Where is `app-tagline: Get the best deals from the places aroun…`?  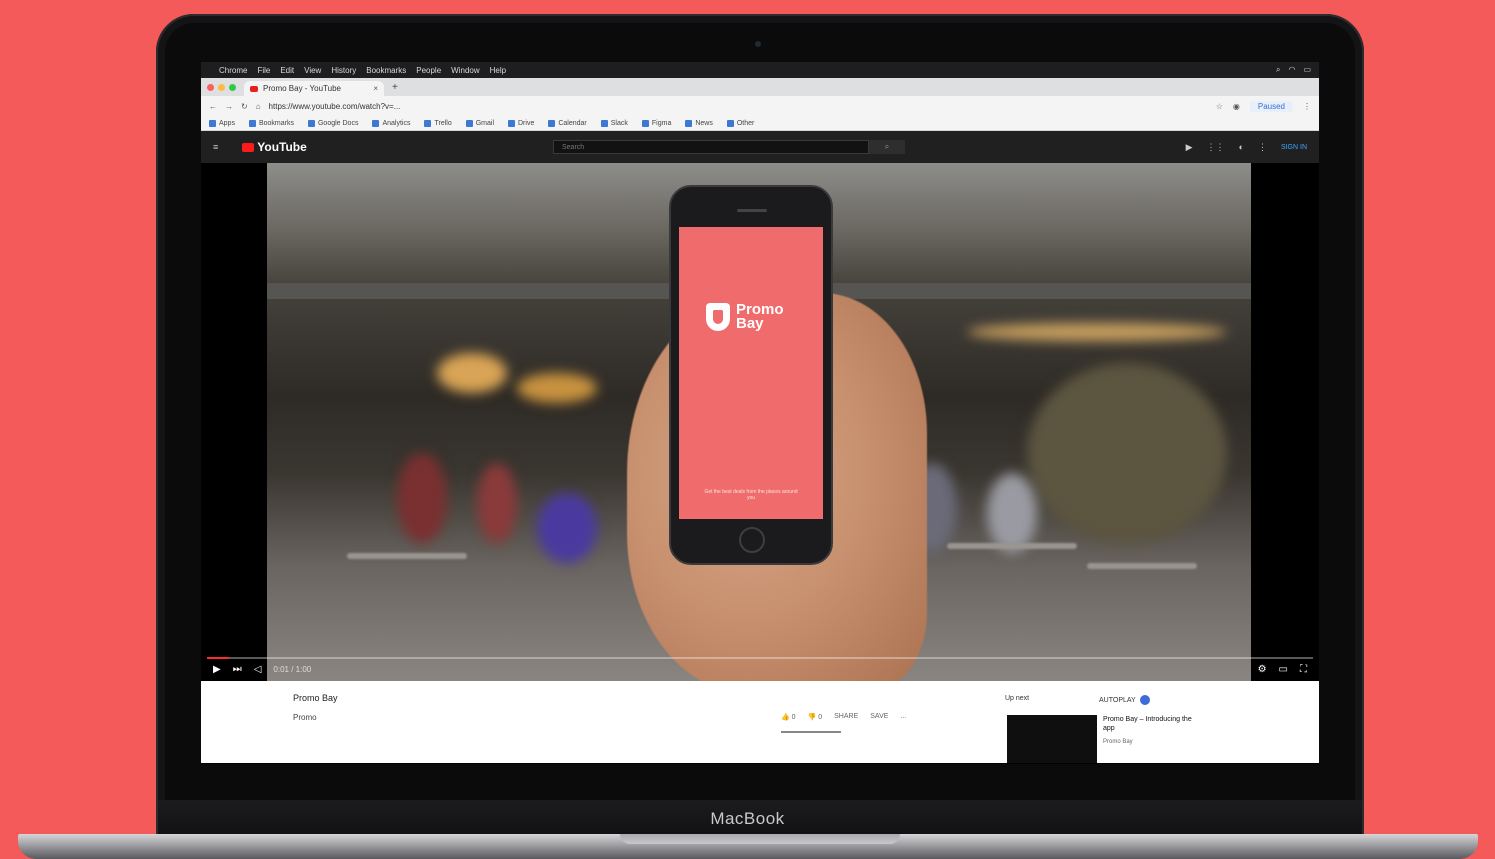
app-tagline: Get the best deals from the places aroun… is located at coordinates (751, 495).